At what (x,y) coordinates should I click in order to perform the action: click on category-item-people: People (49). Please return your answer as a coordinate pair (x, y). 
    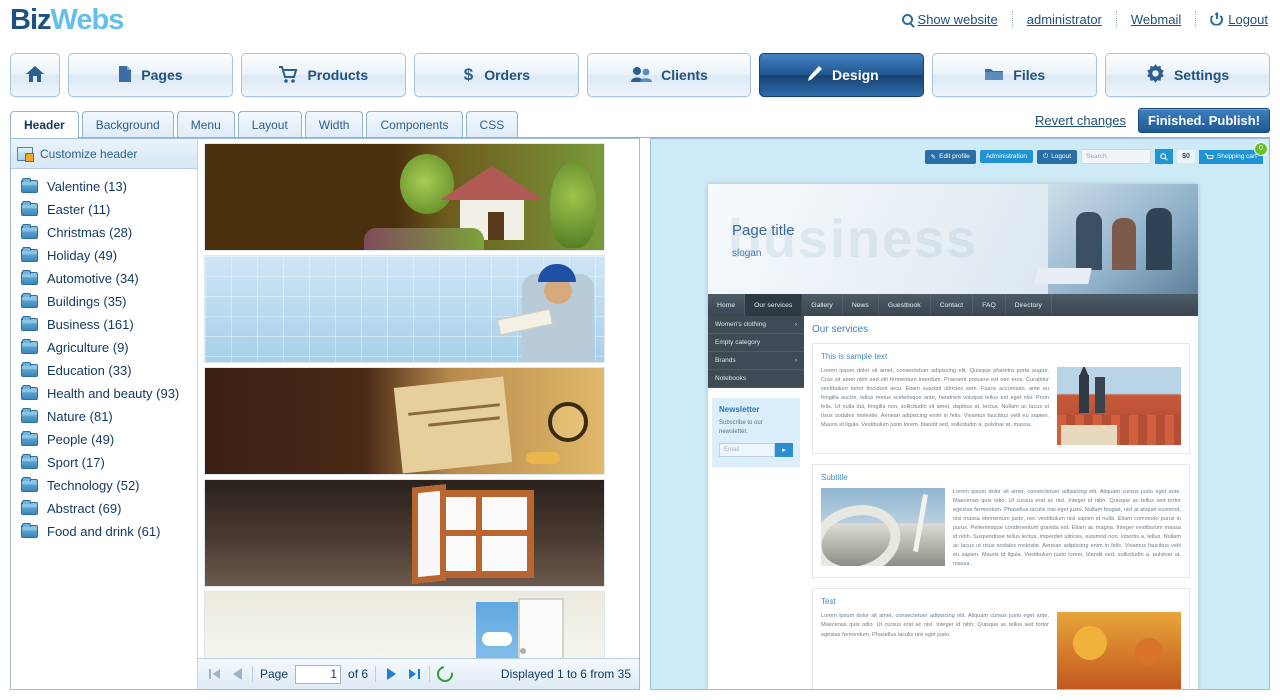
    Looking at the image, I should click on (104, 439).